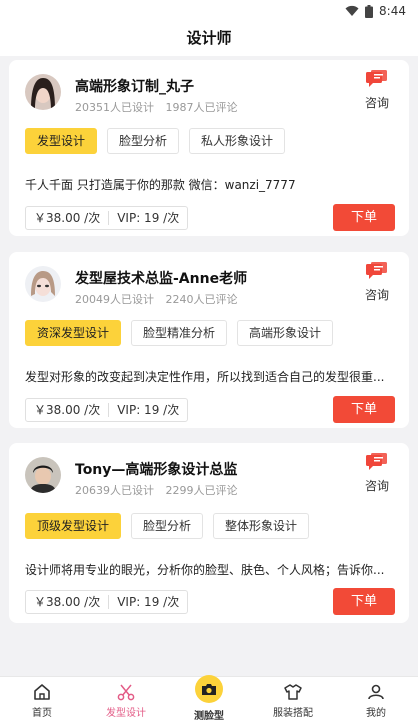  I want to click on bottom-tab-bar: 首页 发型设计 测脸型 服装搭配 我的, so click(209, 697).